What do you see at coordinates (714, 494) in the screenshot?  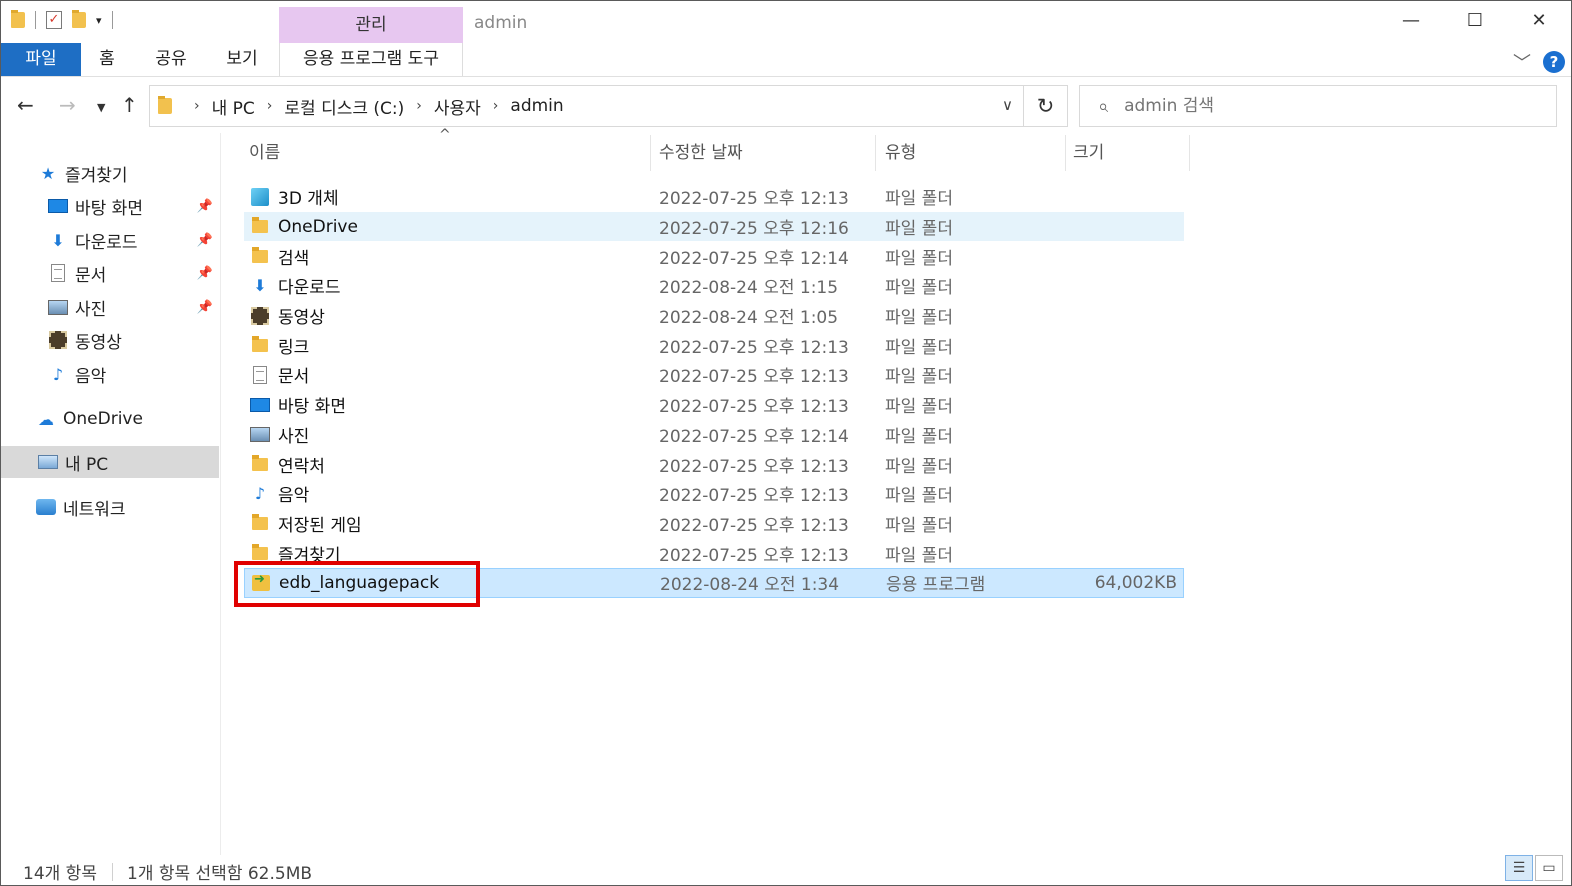 I see `file-row: ♪ 음악 2022-07-25 오후 12:13 파일 폴더` at bounding box center [714, 494].